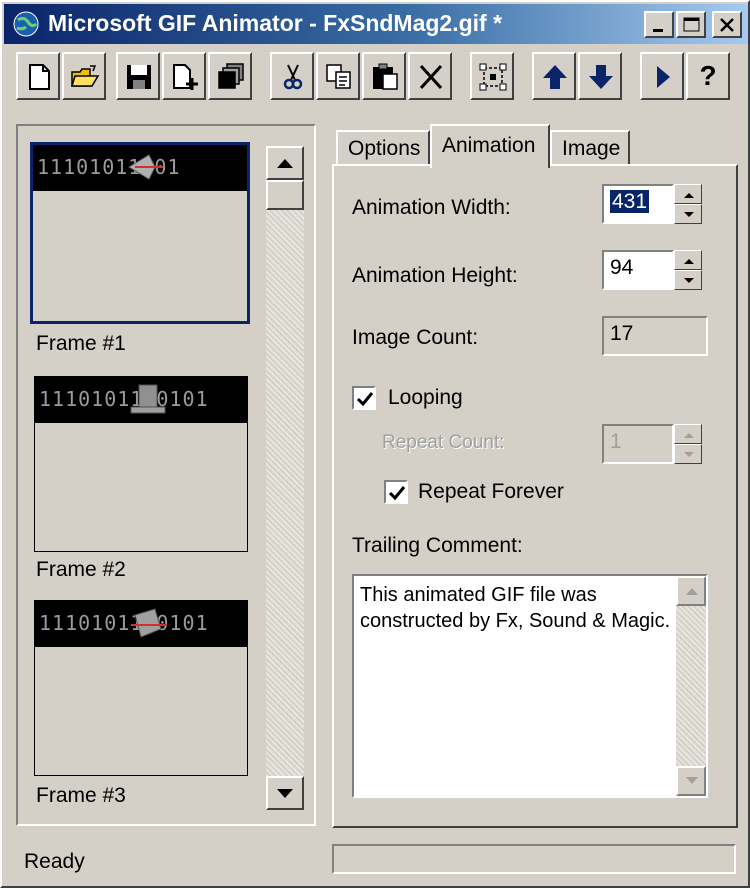 This screenshot has height=888, width=750. Describe the element at coordinates (81, 795) in the screenshot. I see `frame-label-3: Frame #3` at that location.